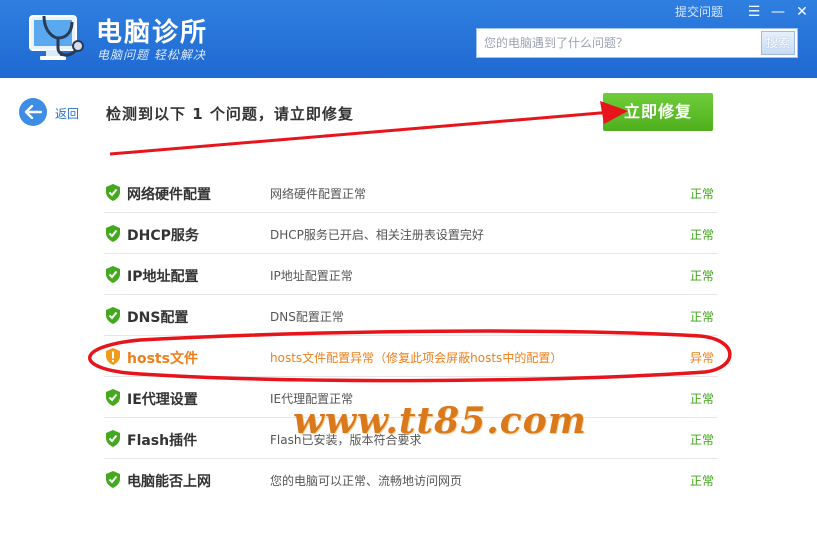 Image resolution: width=817 pixels, height=548 pixels. What do you see at coordinates (346, 440) in the screenshot?
I see `item-desc: Flash已安装，版本符合要求` at bounding box center [346, 440].